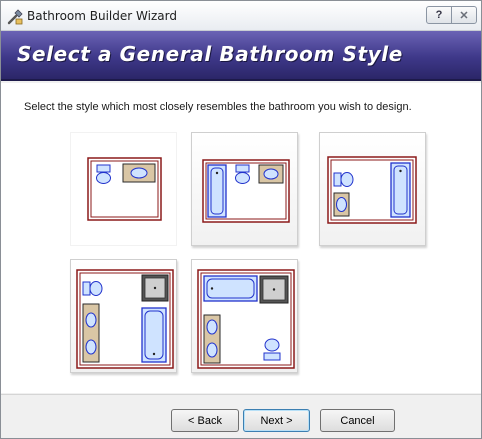 Image resolution: width=482 pixels, height=439 pixels. Describe the element at coordinates (357, 420) in the screenshot. I see `cancel-button: Cancel` at that location.